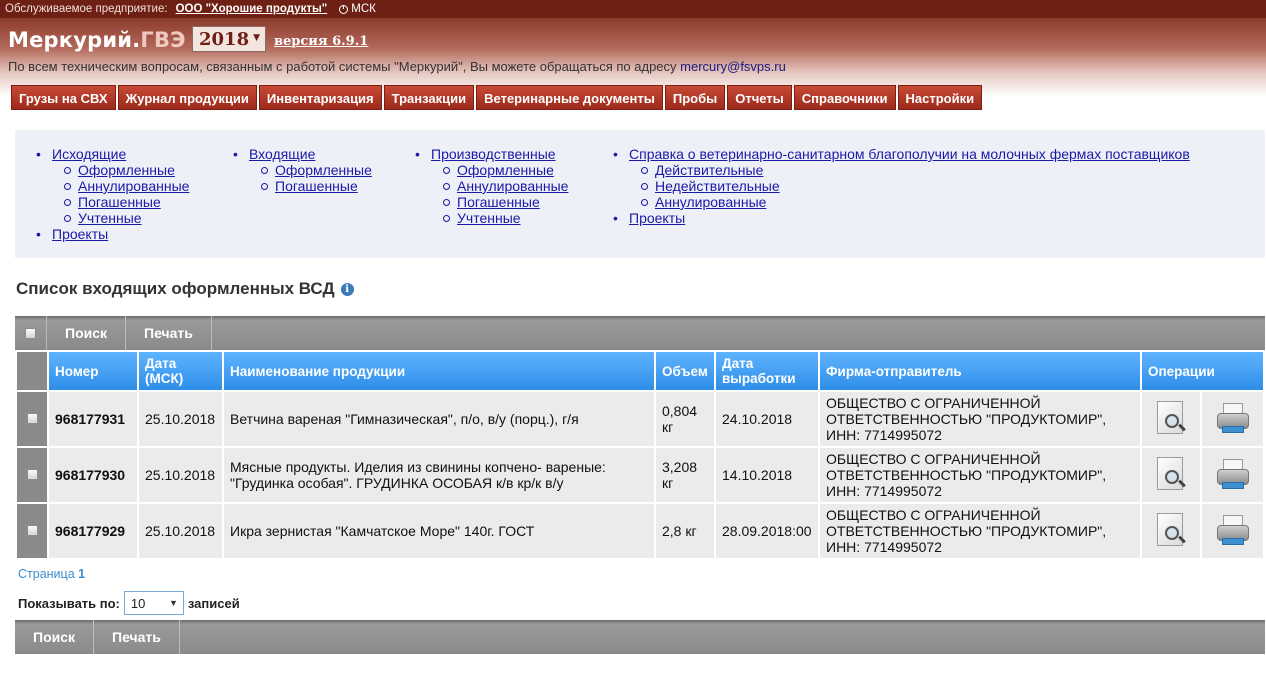 The width and height of the screenshot is (1266, 678). What do you see at coordinates (93, 475) in the screenshot?
I see `row-number: 968177930` at bounding box center [93, 475].